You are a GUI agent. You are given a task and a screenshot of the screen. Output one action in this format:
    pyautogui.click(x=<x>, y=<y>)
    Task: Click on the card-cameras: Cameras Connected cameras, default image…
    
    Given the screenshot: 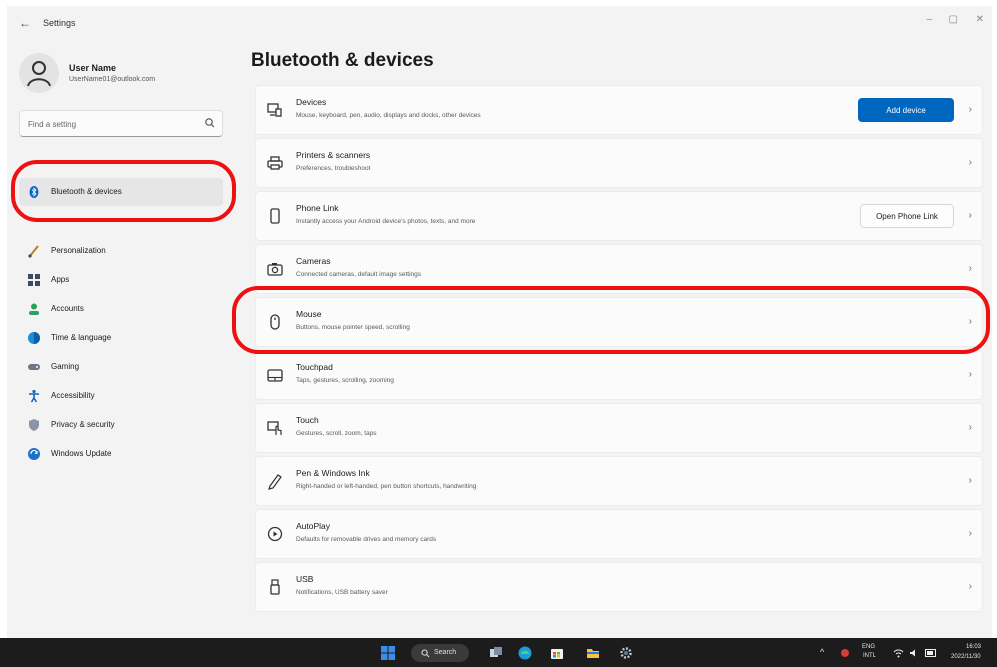 What is the action you would take?
    pyautogui.click(x=619, y=269)
    